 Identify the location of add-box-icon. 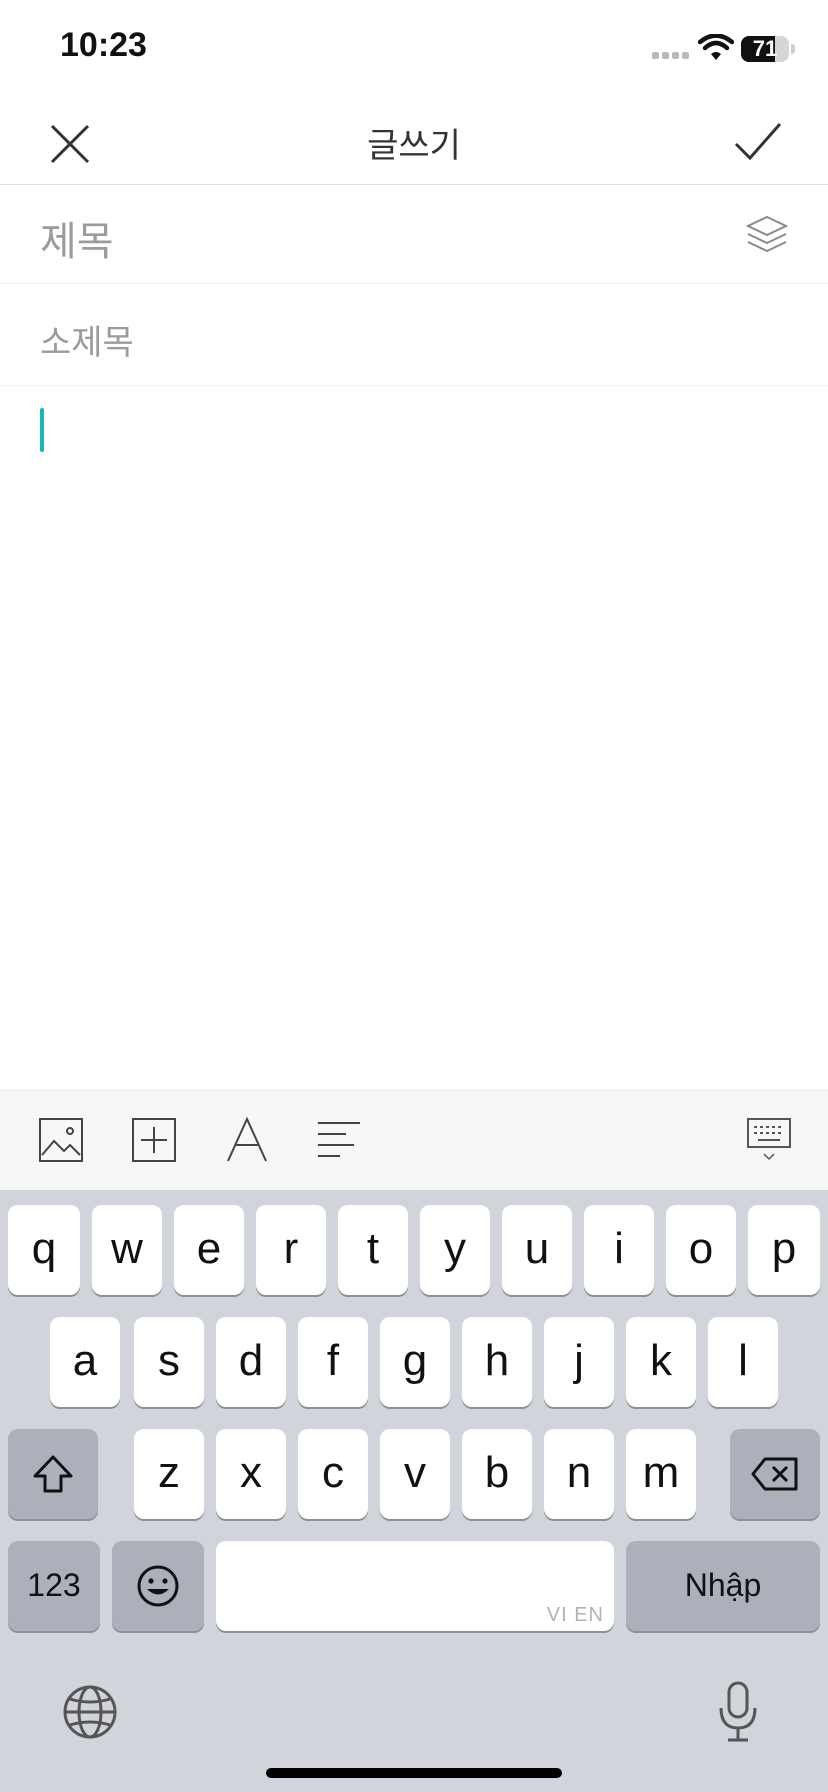
(154, 1140).